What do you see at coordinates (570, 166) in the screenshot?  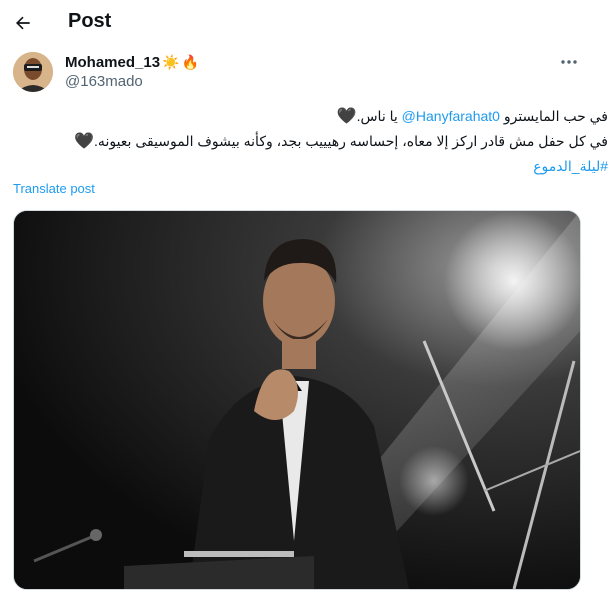 I see `hashtag-link: #ليلة_الدموع` at bounding box center [570, 166].